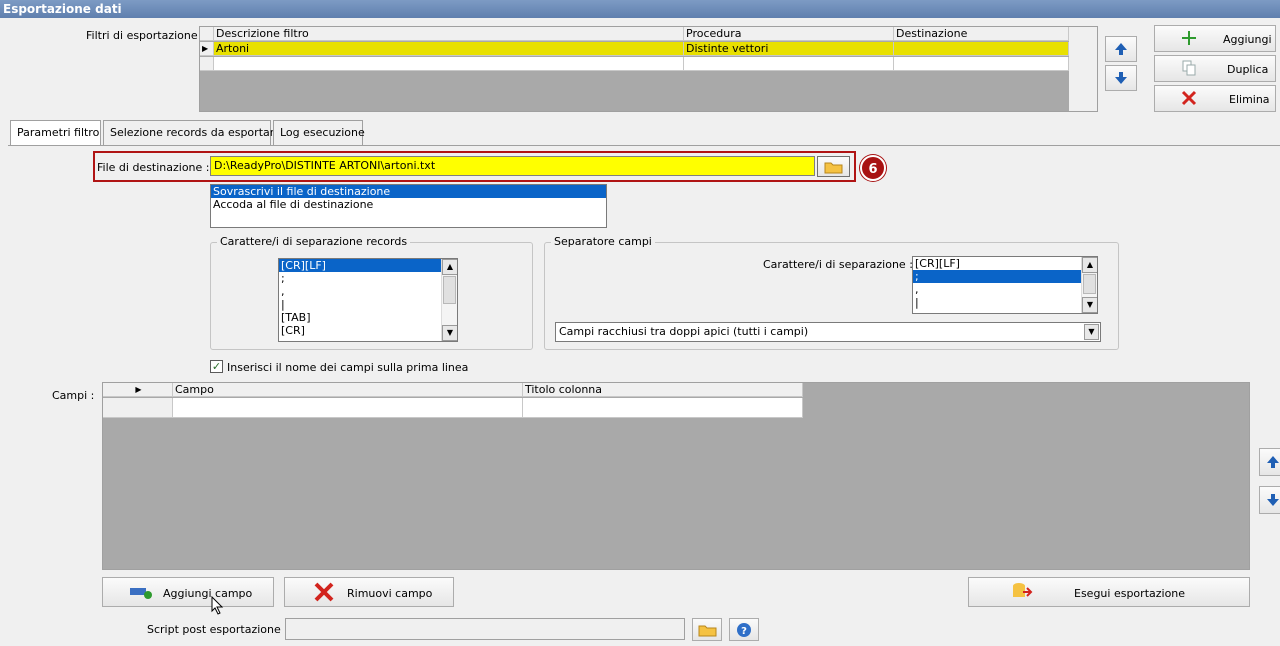 The height and width of the screenshot is (646, 1280). What do you see at coordinates (603, 241) in the screenshot?
I see `field-separator-title: Separatore campi` at bounding box center [603, 241].